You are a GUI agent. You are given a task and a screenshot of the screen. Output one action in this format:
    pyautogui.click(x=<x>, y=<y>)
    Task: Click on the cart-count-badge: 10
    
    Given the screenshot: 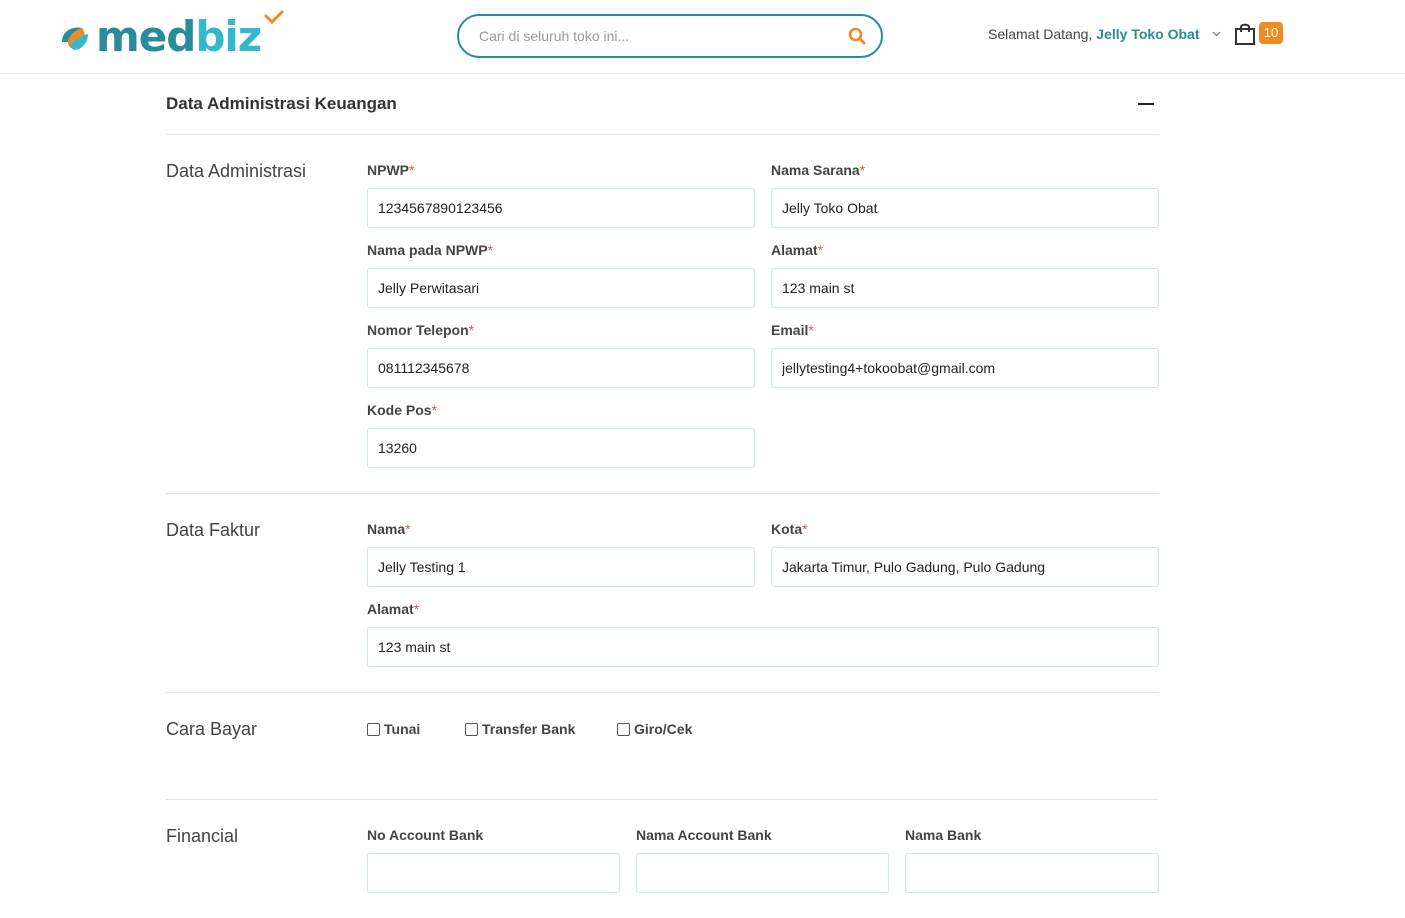 What is the action you would take?
    pyautogui.click(x=1271, y=33)
    